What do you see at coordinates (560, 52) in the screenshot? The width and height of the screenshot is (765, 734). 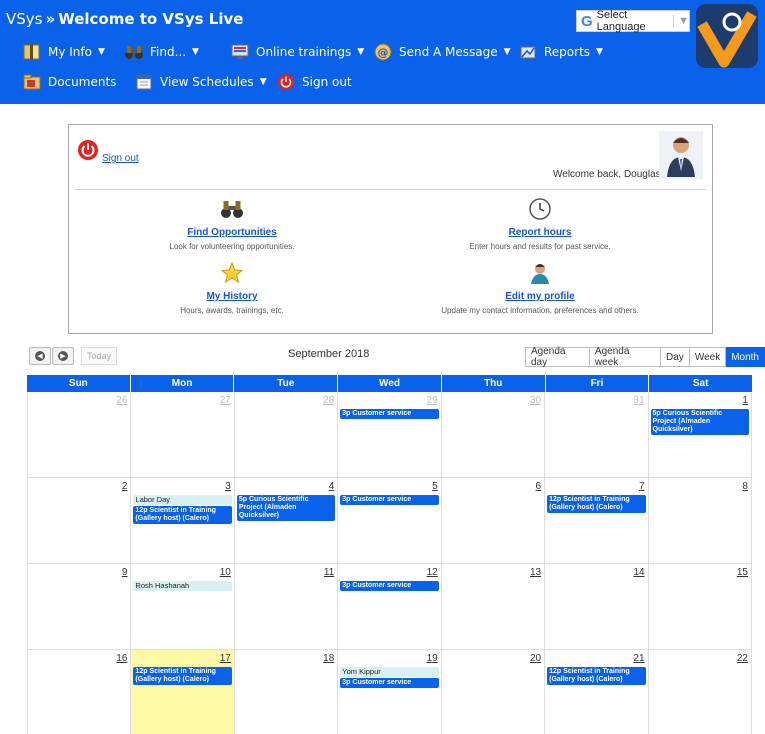 I see `nav-reports: Reports ▼` at bounding box center [560, 52].